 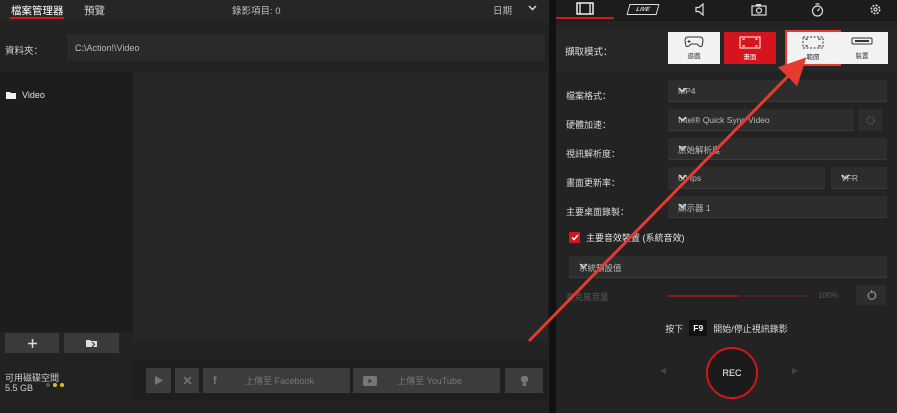 I want to click on hardware-acceleration-label: 硬體加速：, so click(x=589, y=125).